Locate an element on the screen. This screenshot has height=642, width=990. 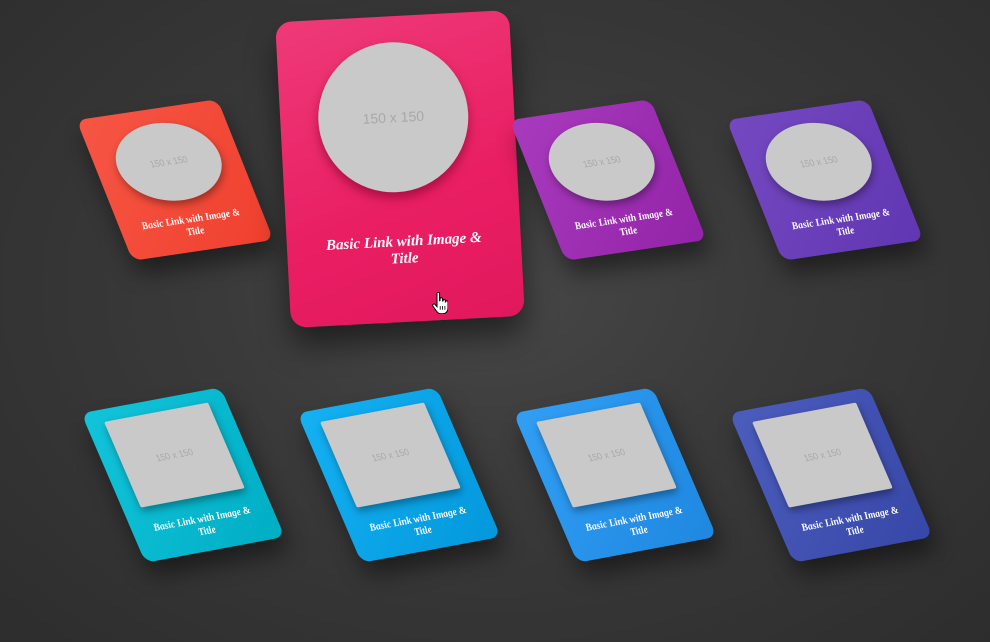
card-red: 150 x 150 Basic Link with Image & Title is located at coordinates (175, 180).